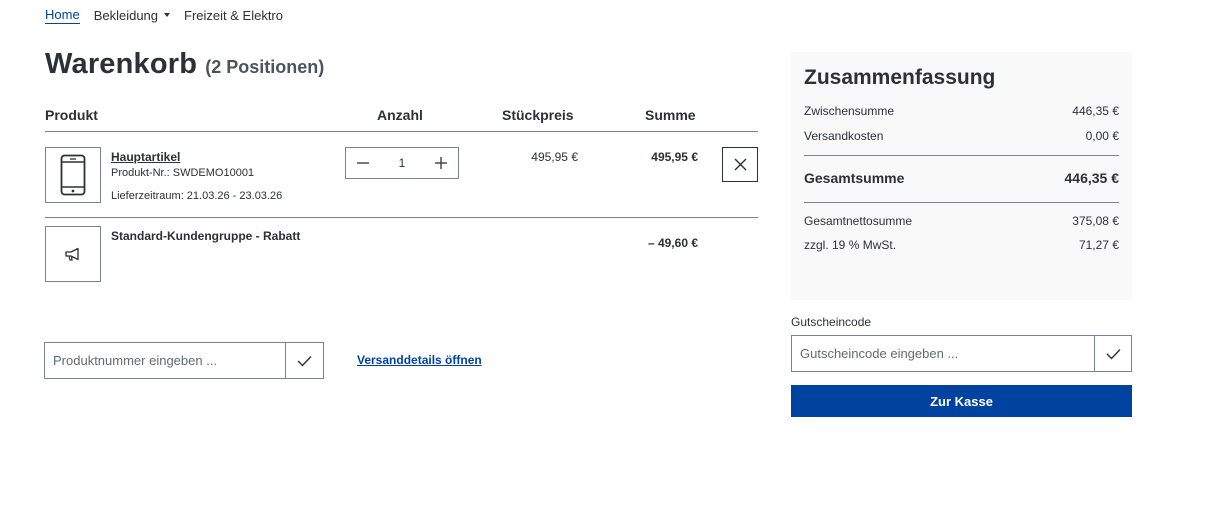  Describe the element at coordinates (1102, 136) in the screenshot. I see `shipping-value: 0,00 €` at that location.